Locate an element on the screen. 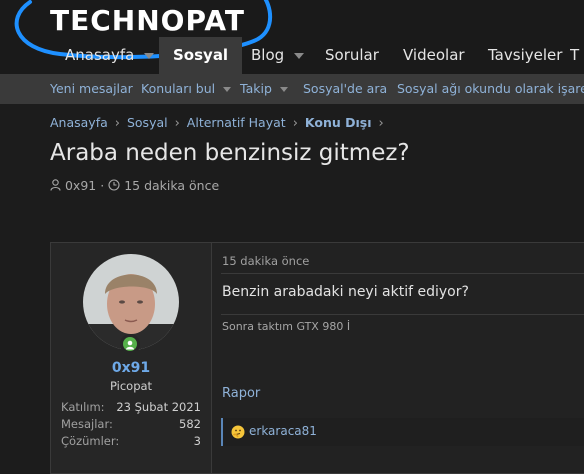 The width and height of the screenshot is (584, 474). stat-value: 23 Şubat 2021 is located at coordinates (158, 407).